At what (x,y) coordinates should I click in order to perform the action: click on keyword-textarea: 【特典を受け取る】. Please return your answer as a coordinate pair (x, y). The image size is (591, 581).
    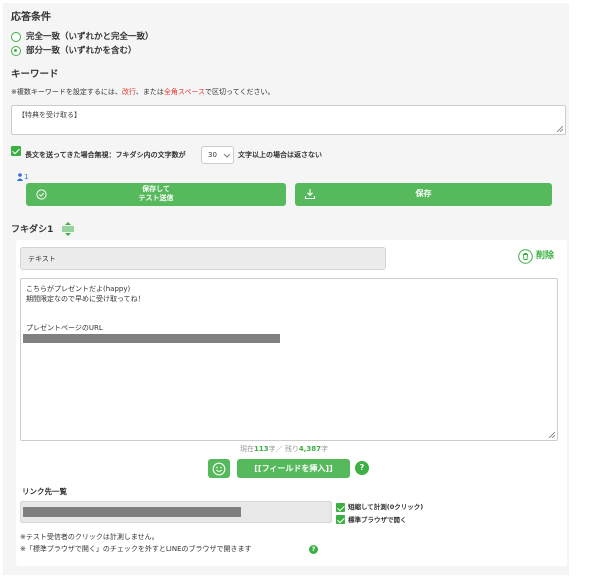
    Looking at the image, I should click on (288, 120).